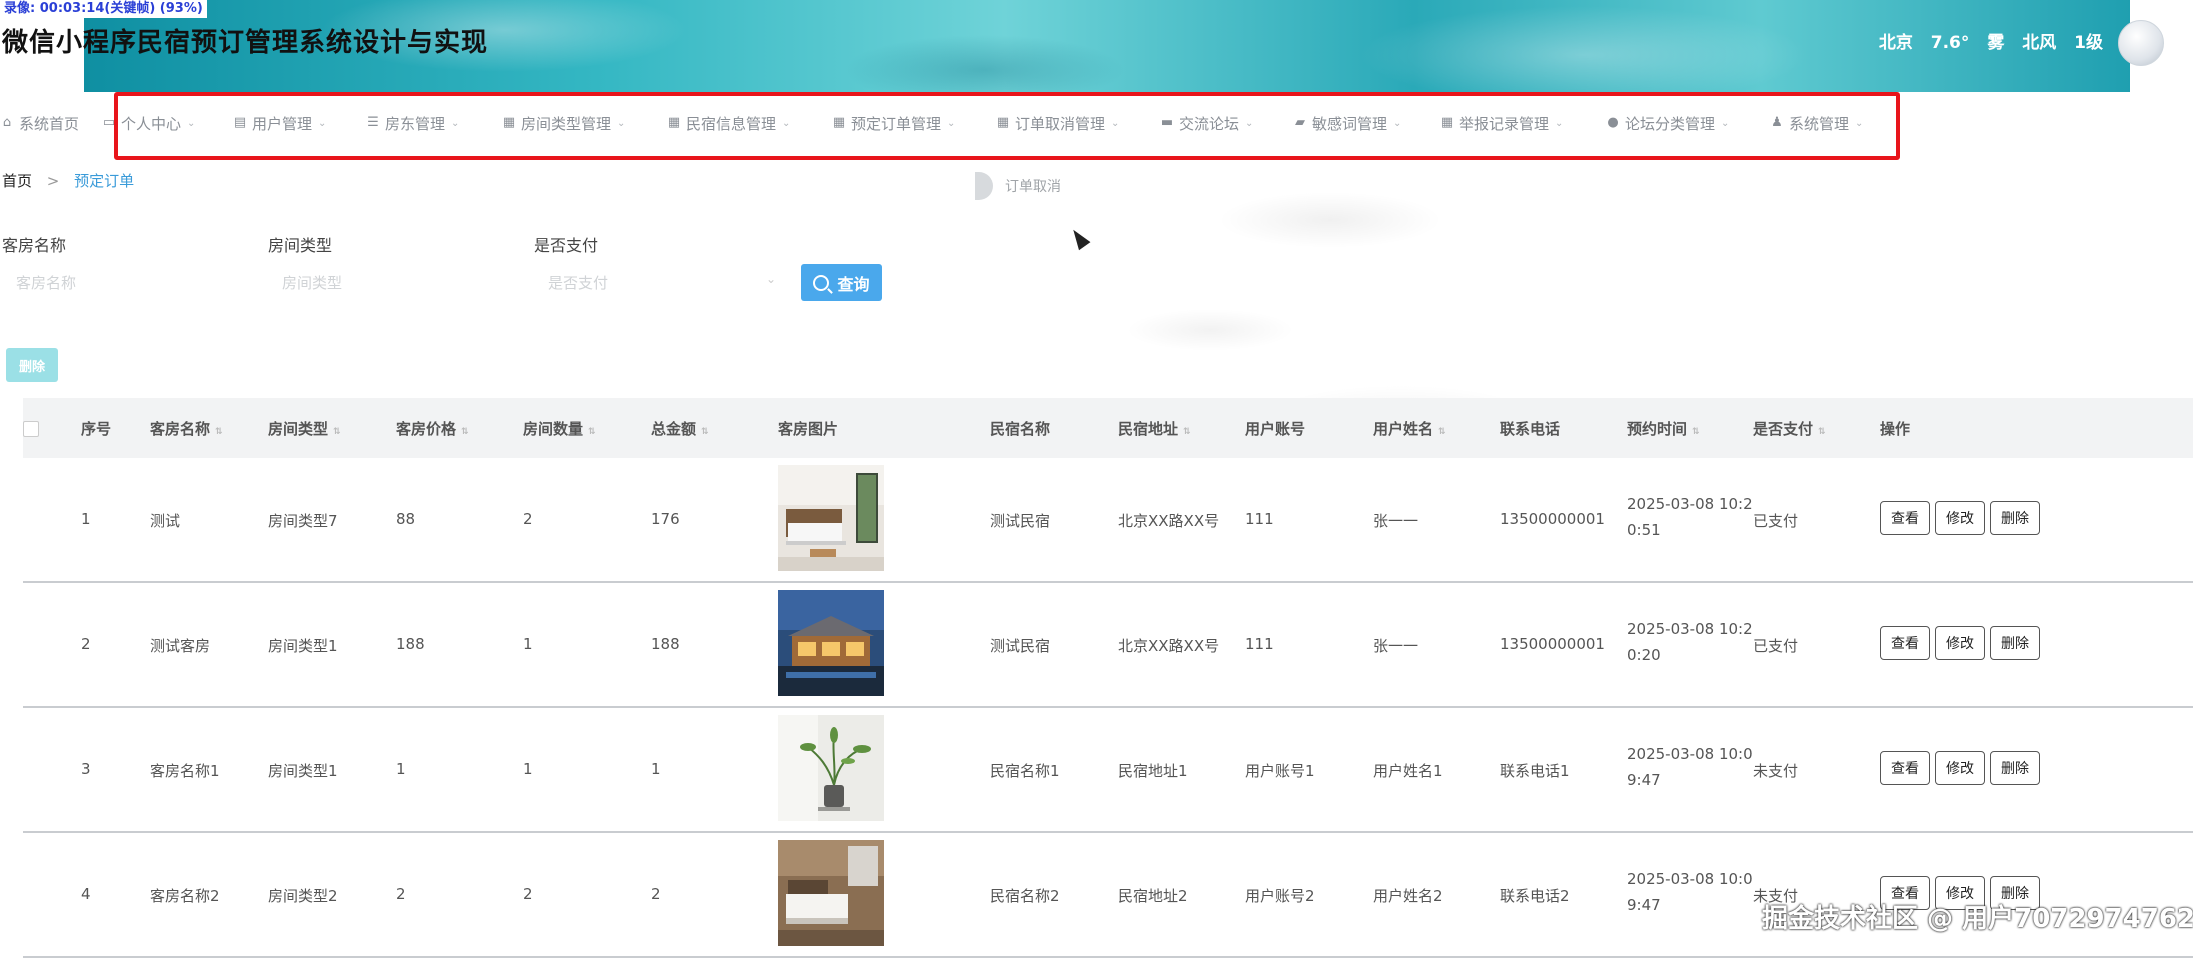  I want to click on column-header: 民宿名称, so click(1020, 428).